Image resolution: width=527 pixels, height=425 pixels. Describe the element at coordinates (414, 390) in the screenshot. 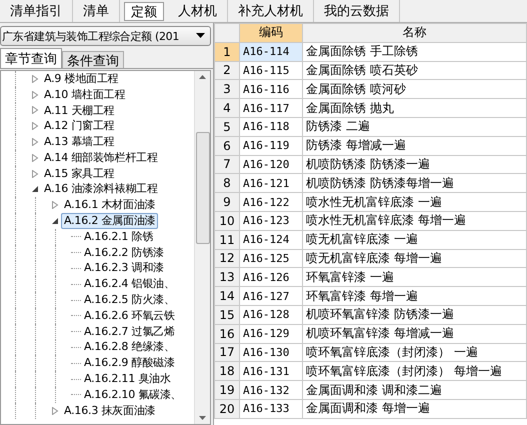

I see `table-cell: 金属面调和漆 调和漆二遍` at that location.